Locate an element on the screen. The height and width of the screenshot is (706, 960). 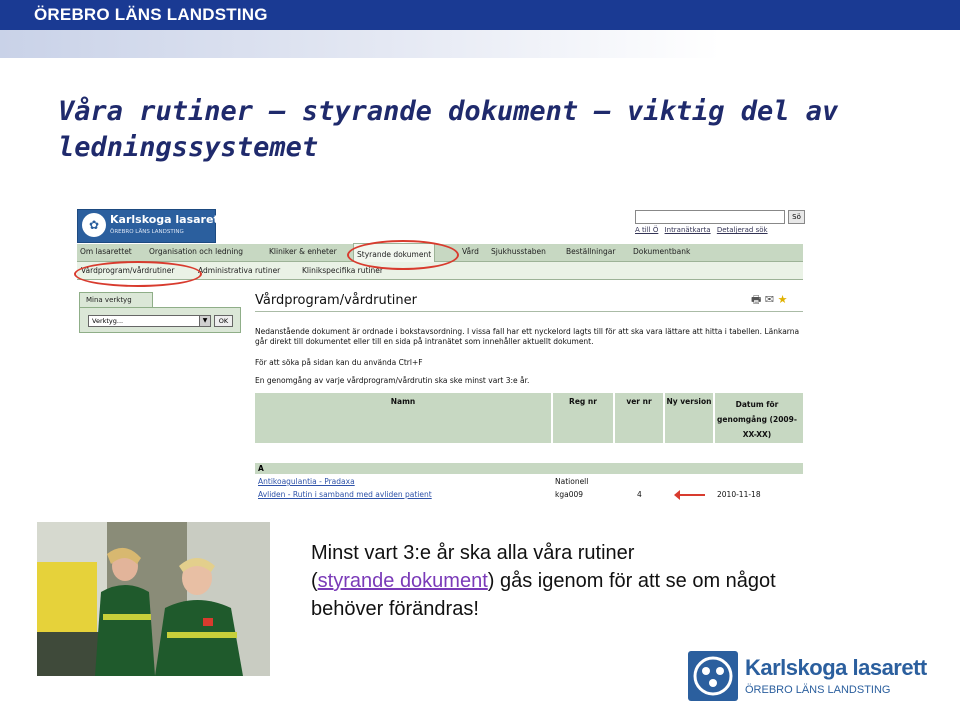
print-icon: 🖶 is located at coordinates (756, 299).